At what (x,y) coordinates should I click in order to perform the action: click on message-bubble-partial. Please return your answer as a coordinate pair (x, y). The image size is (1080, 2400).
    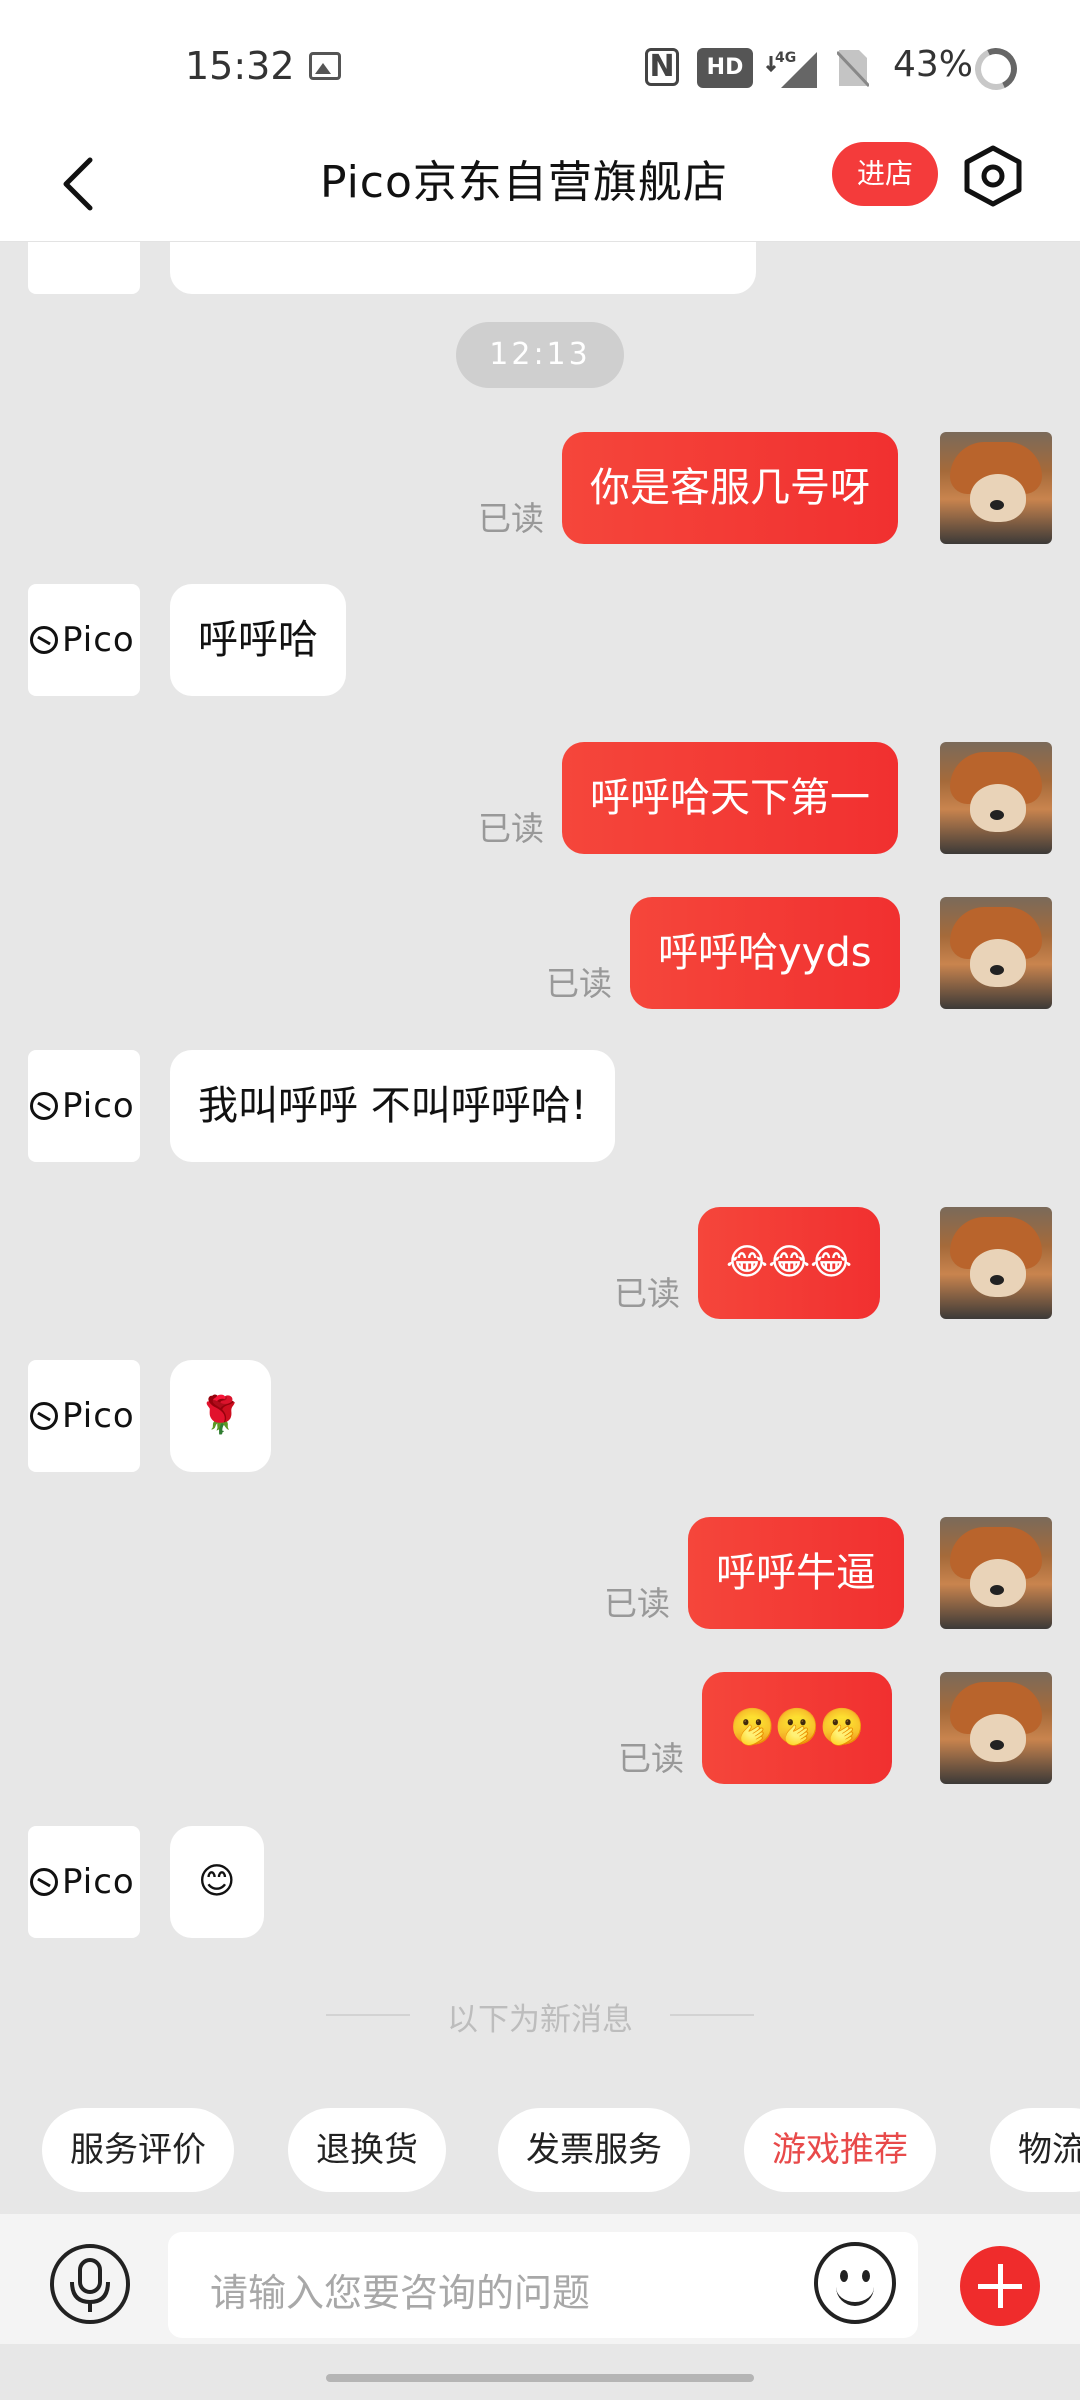
    Looking at the image, I should click on (463, 268).